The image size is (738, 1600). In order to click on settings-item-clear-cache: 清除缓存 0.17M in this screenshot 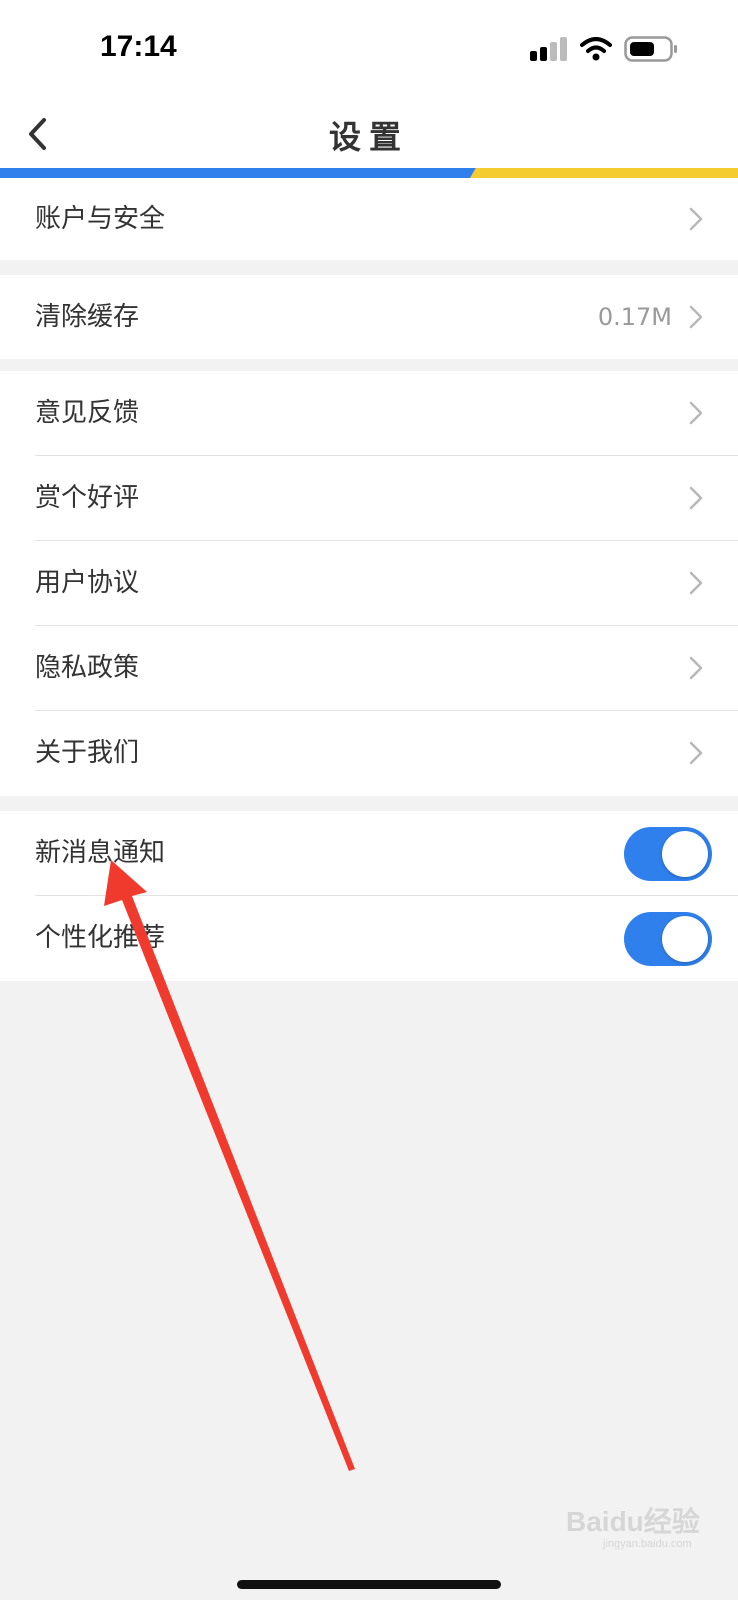, I will do `click(369, 317)`.